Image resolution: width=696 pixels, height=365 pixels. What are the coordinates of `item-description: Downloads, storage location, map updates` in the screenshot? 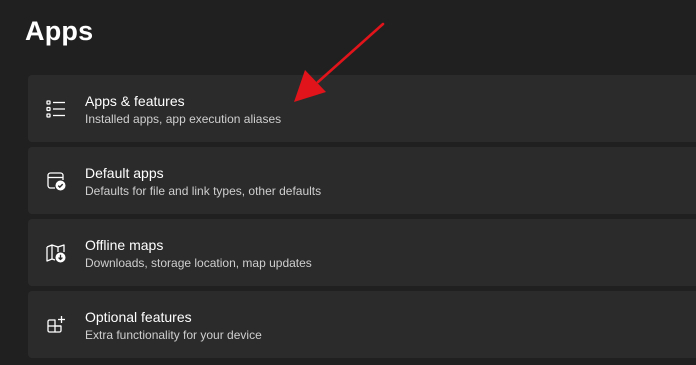 It's located at (198, 263).